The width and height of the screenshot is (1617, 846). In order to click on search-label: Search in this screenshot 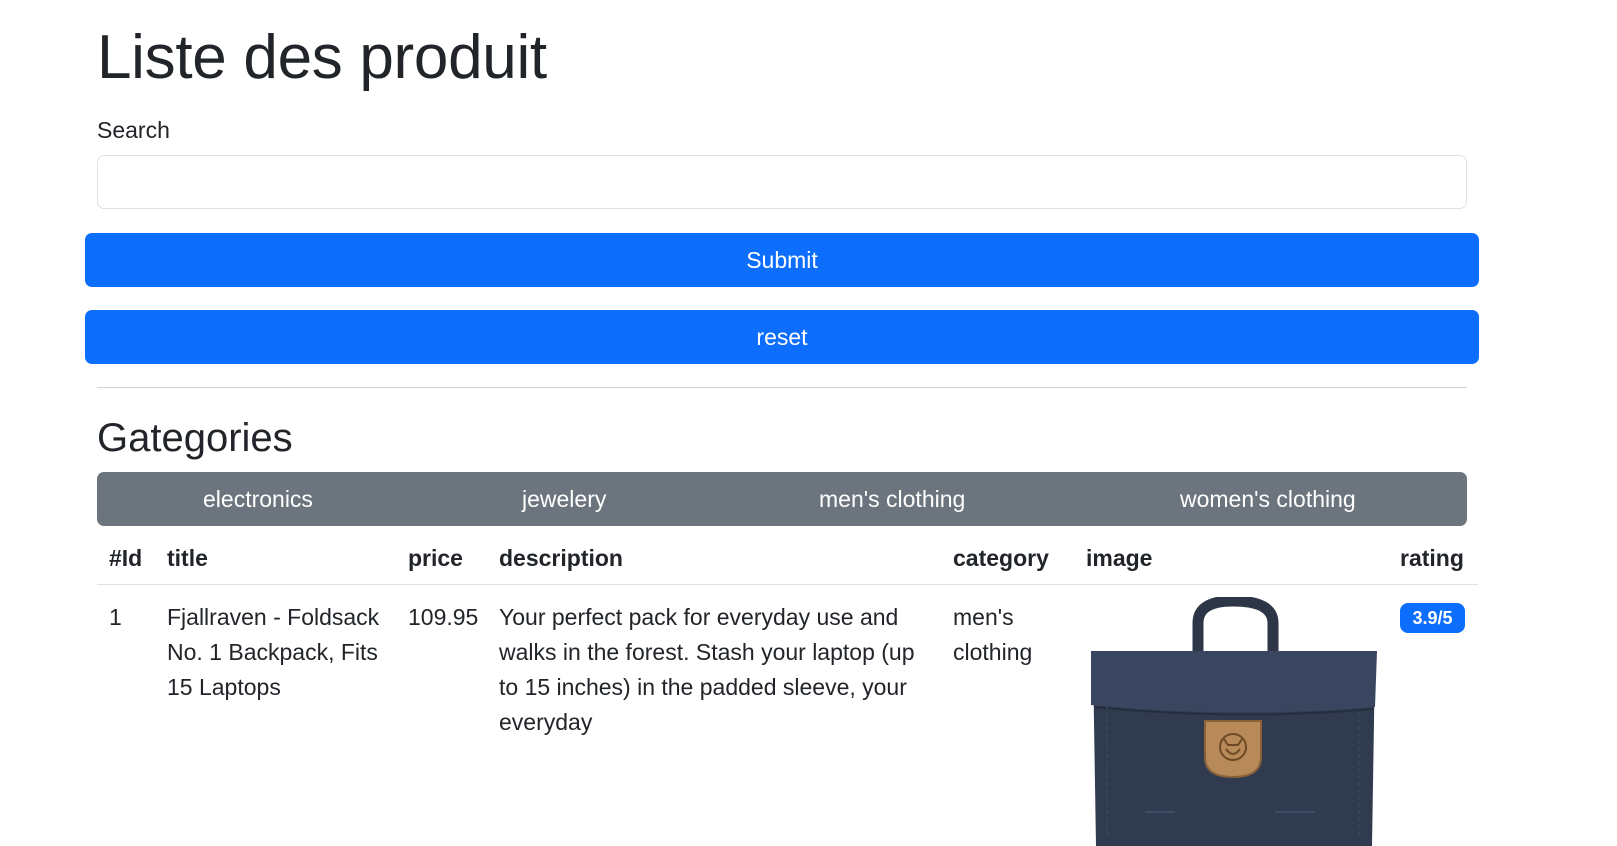, I will do `click(133, 130)`.